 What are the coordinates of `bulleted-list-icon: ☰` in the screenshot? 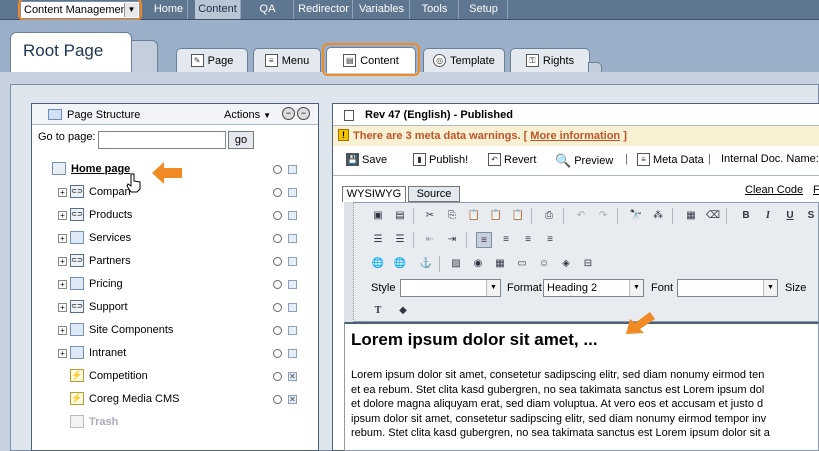 It's located at (400, 240).